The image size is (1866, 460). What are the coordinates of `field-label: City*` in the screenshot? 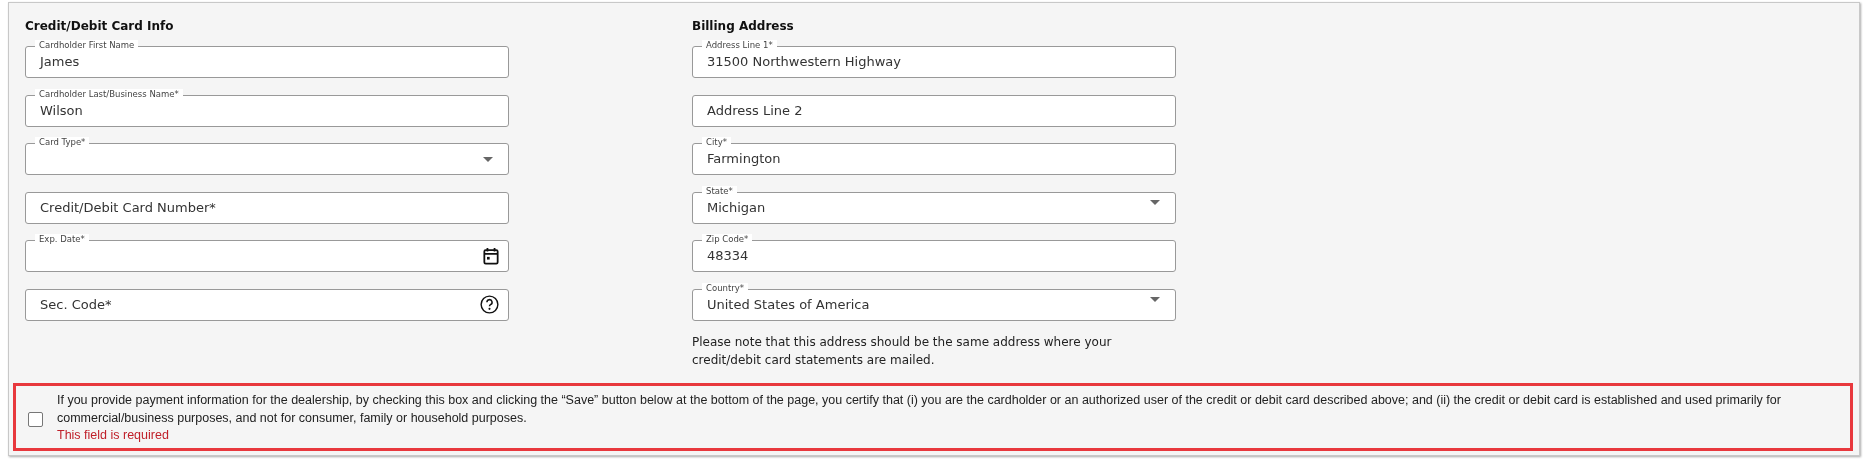 It's located at (716, 142).